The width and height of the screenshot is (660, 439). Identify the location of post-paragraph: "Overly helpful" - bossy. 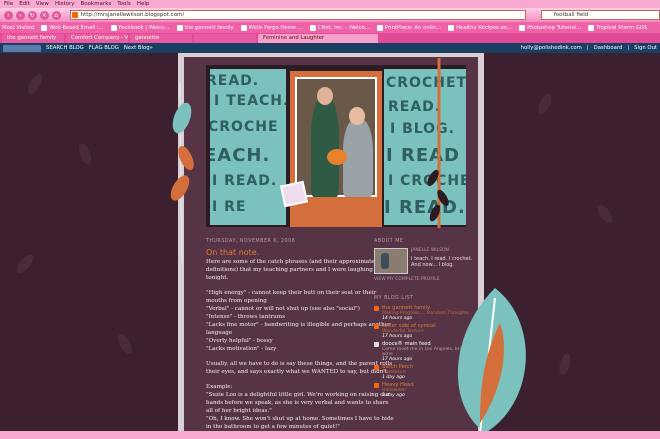
(239, 341).